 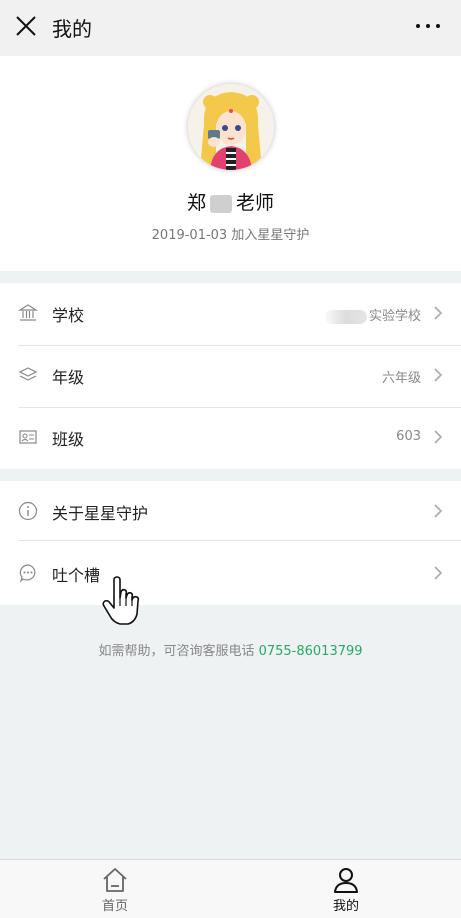 What do you see at coordinates (255, 203) in the screenshot?
I see `teacher-name-suffix: 老师` at bounding box center [255, 203].